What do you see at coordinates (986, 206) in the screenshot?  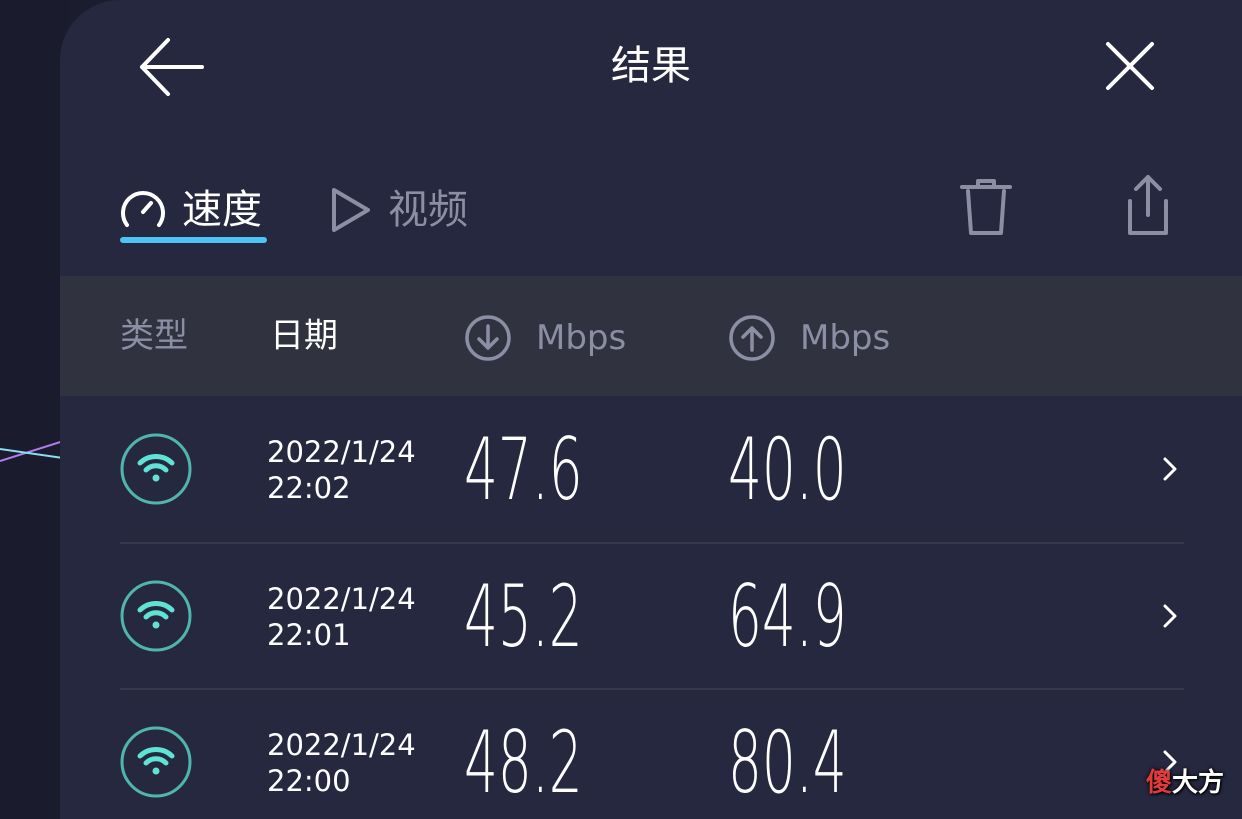 I see `trash-icon` at bounding box center [986, 206].